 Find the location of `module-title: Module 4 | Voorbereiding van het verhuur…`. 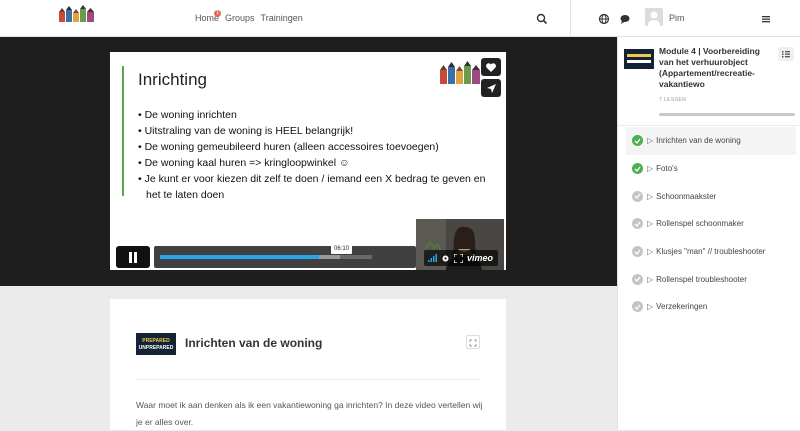

module-title: Module 4 | Voorbereiding van het verhuur… is located at coordinates (709, 67).